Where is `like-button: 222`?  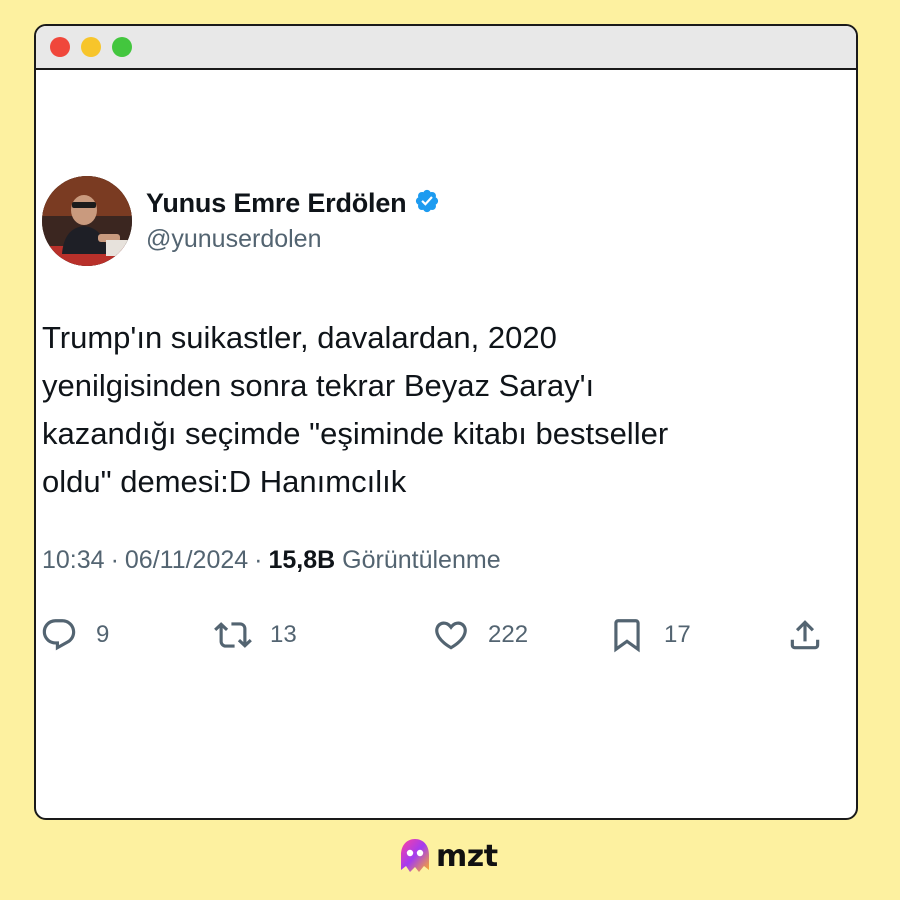
like-button: 222 is located at coordinates (480, 635).